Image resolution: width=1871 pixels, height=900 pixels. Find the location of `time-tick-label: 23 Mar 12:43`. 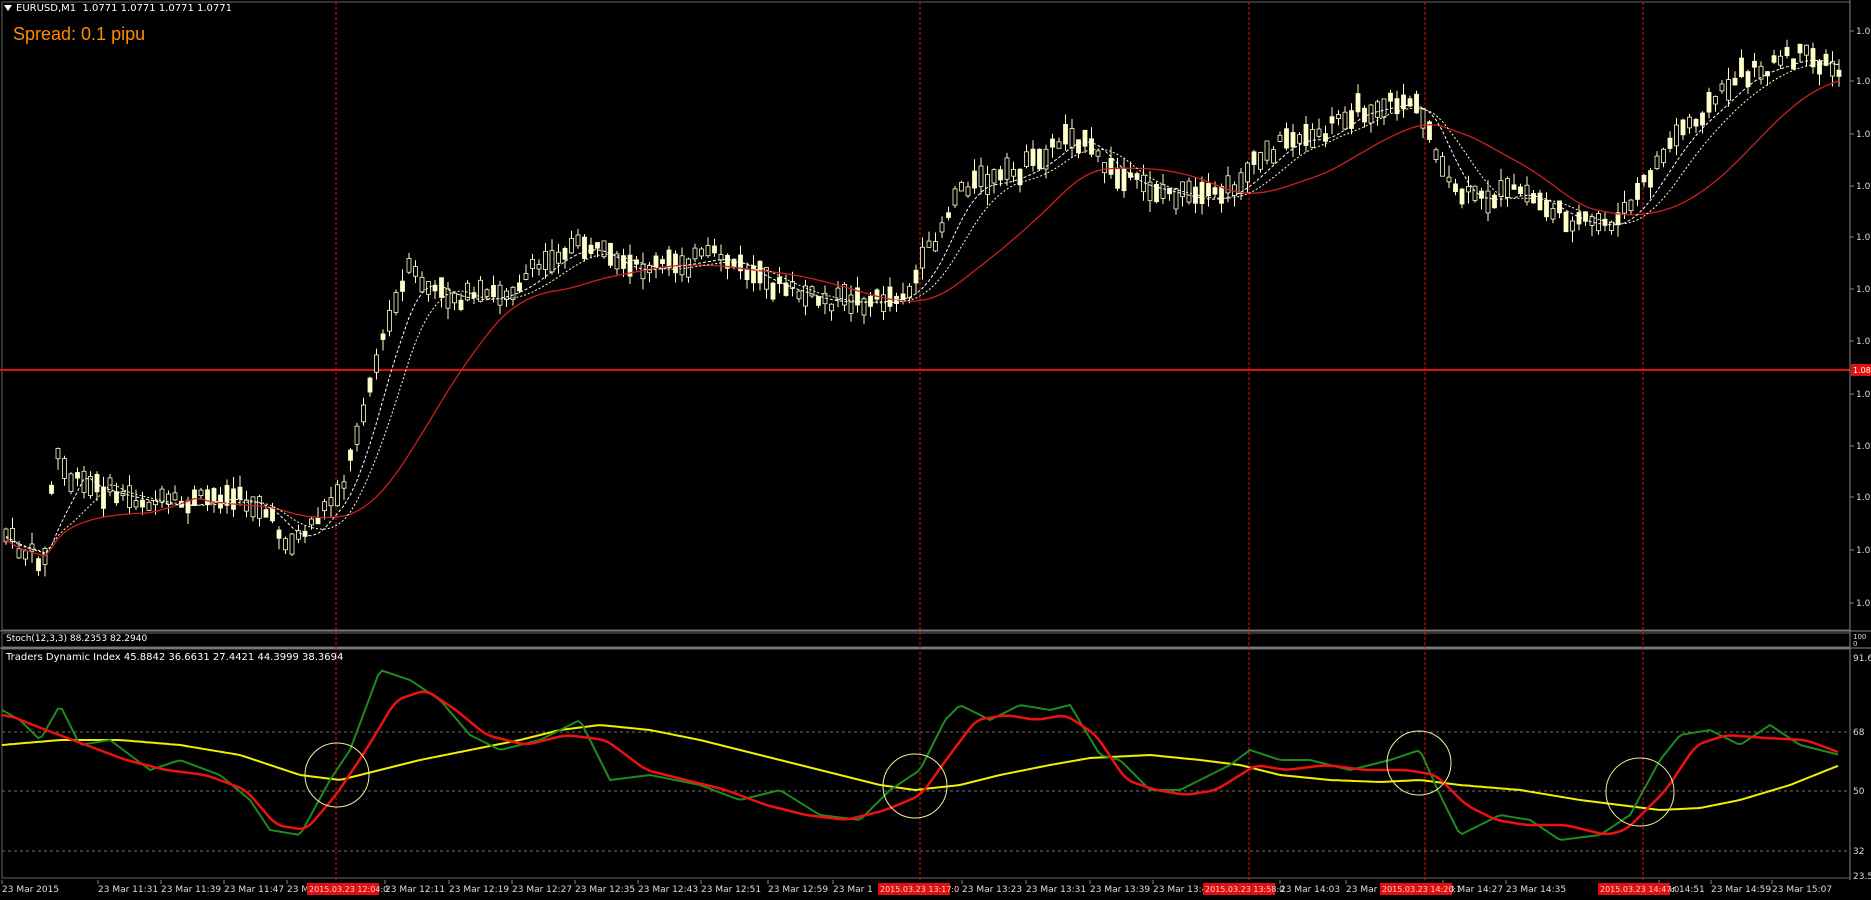

time-tick-label: 23 Mar 12:43 is located at coordinates (668, 890).